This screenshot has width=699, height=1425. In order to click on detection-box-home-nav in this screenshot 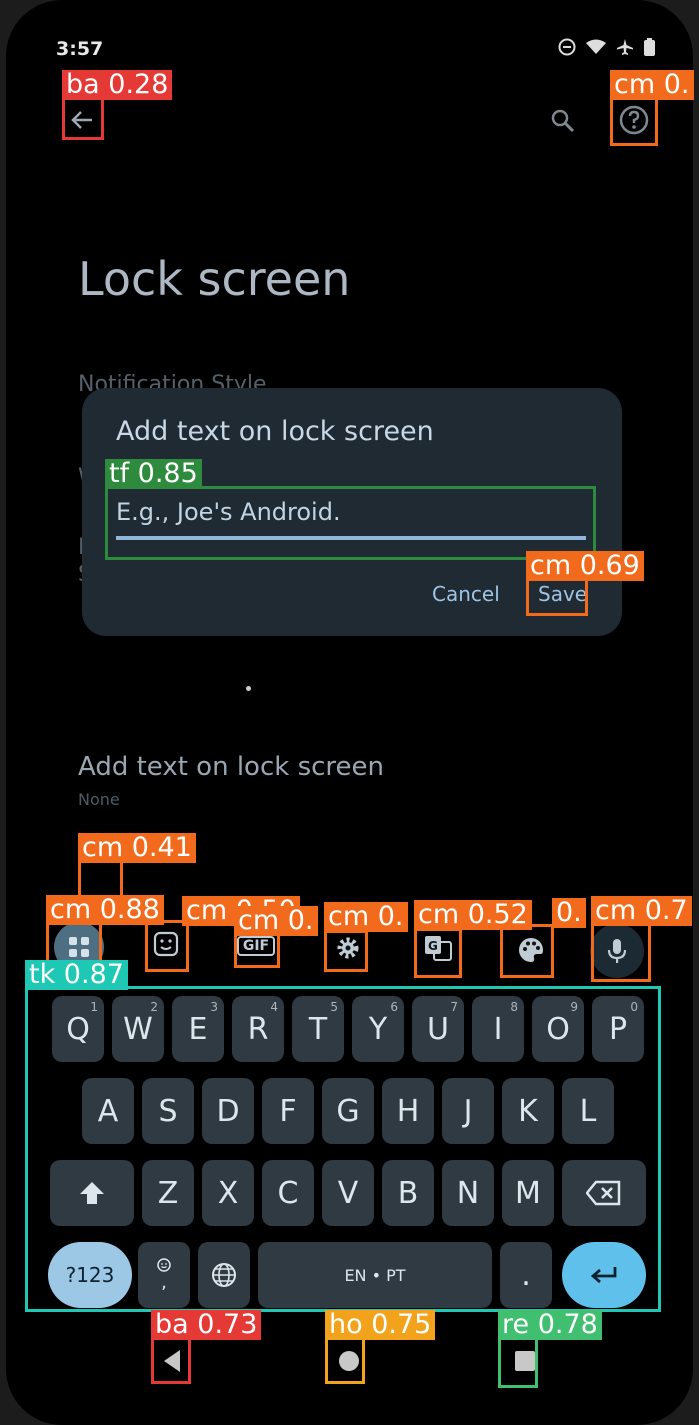, I will do `click(345, 1360)`.